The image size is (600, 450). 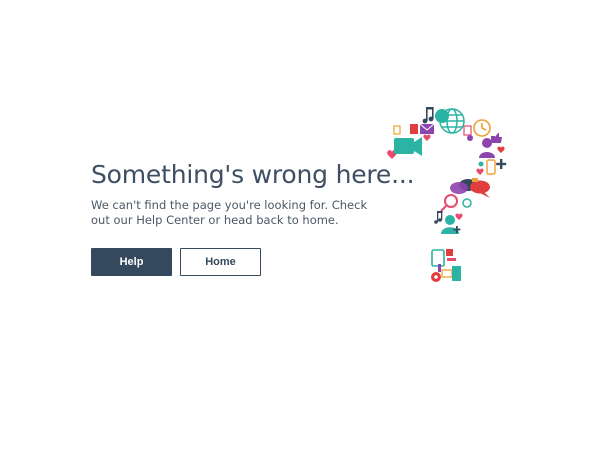 What do you see at coordinates (427, 128) in the screenshot?
I see `mail-icon` at bounding box center [427, 128].